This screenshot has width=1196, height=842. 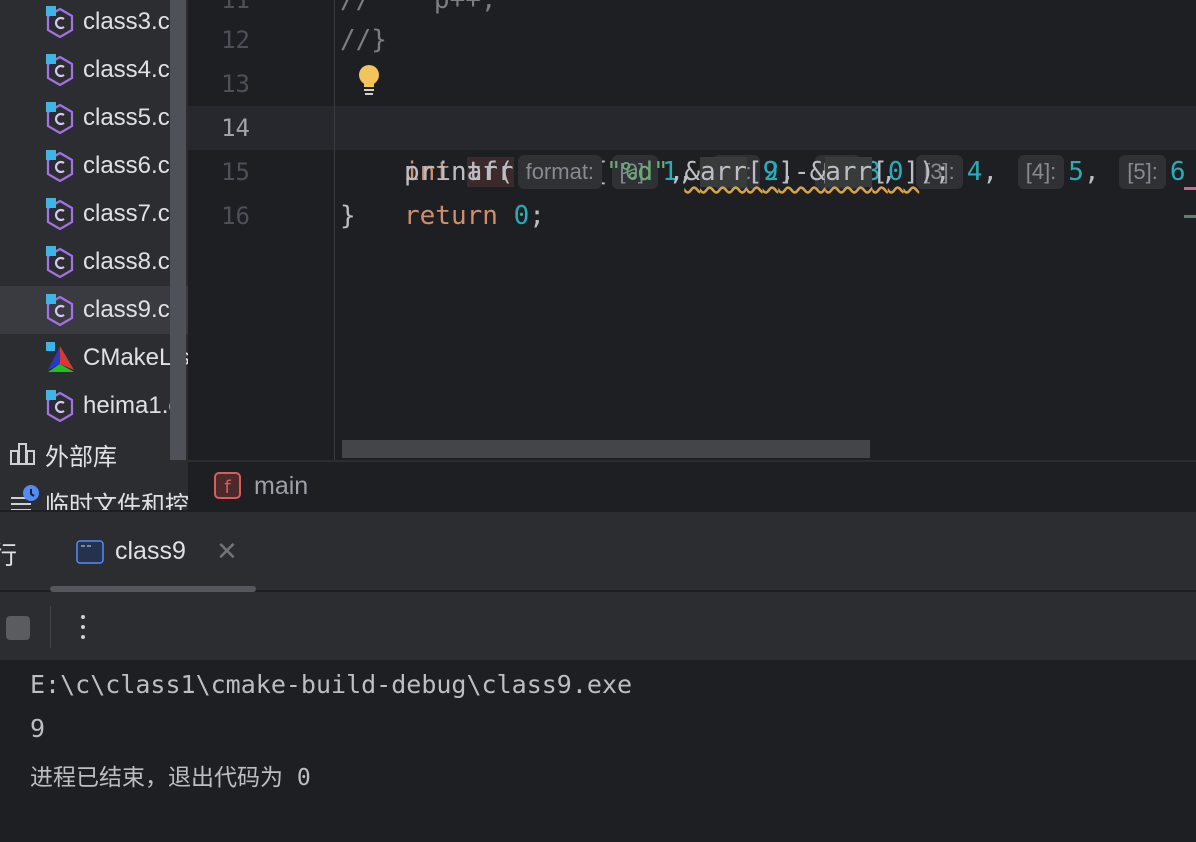 I want to click on console-line: 9, so click(x=38, y=728).